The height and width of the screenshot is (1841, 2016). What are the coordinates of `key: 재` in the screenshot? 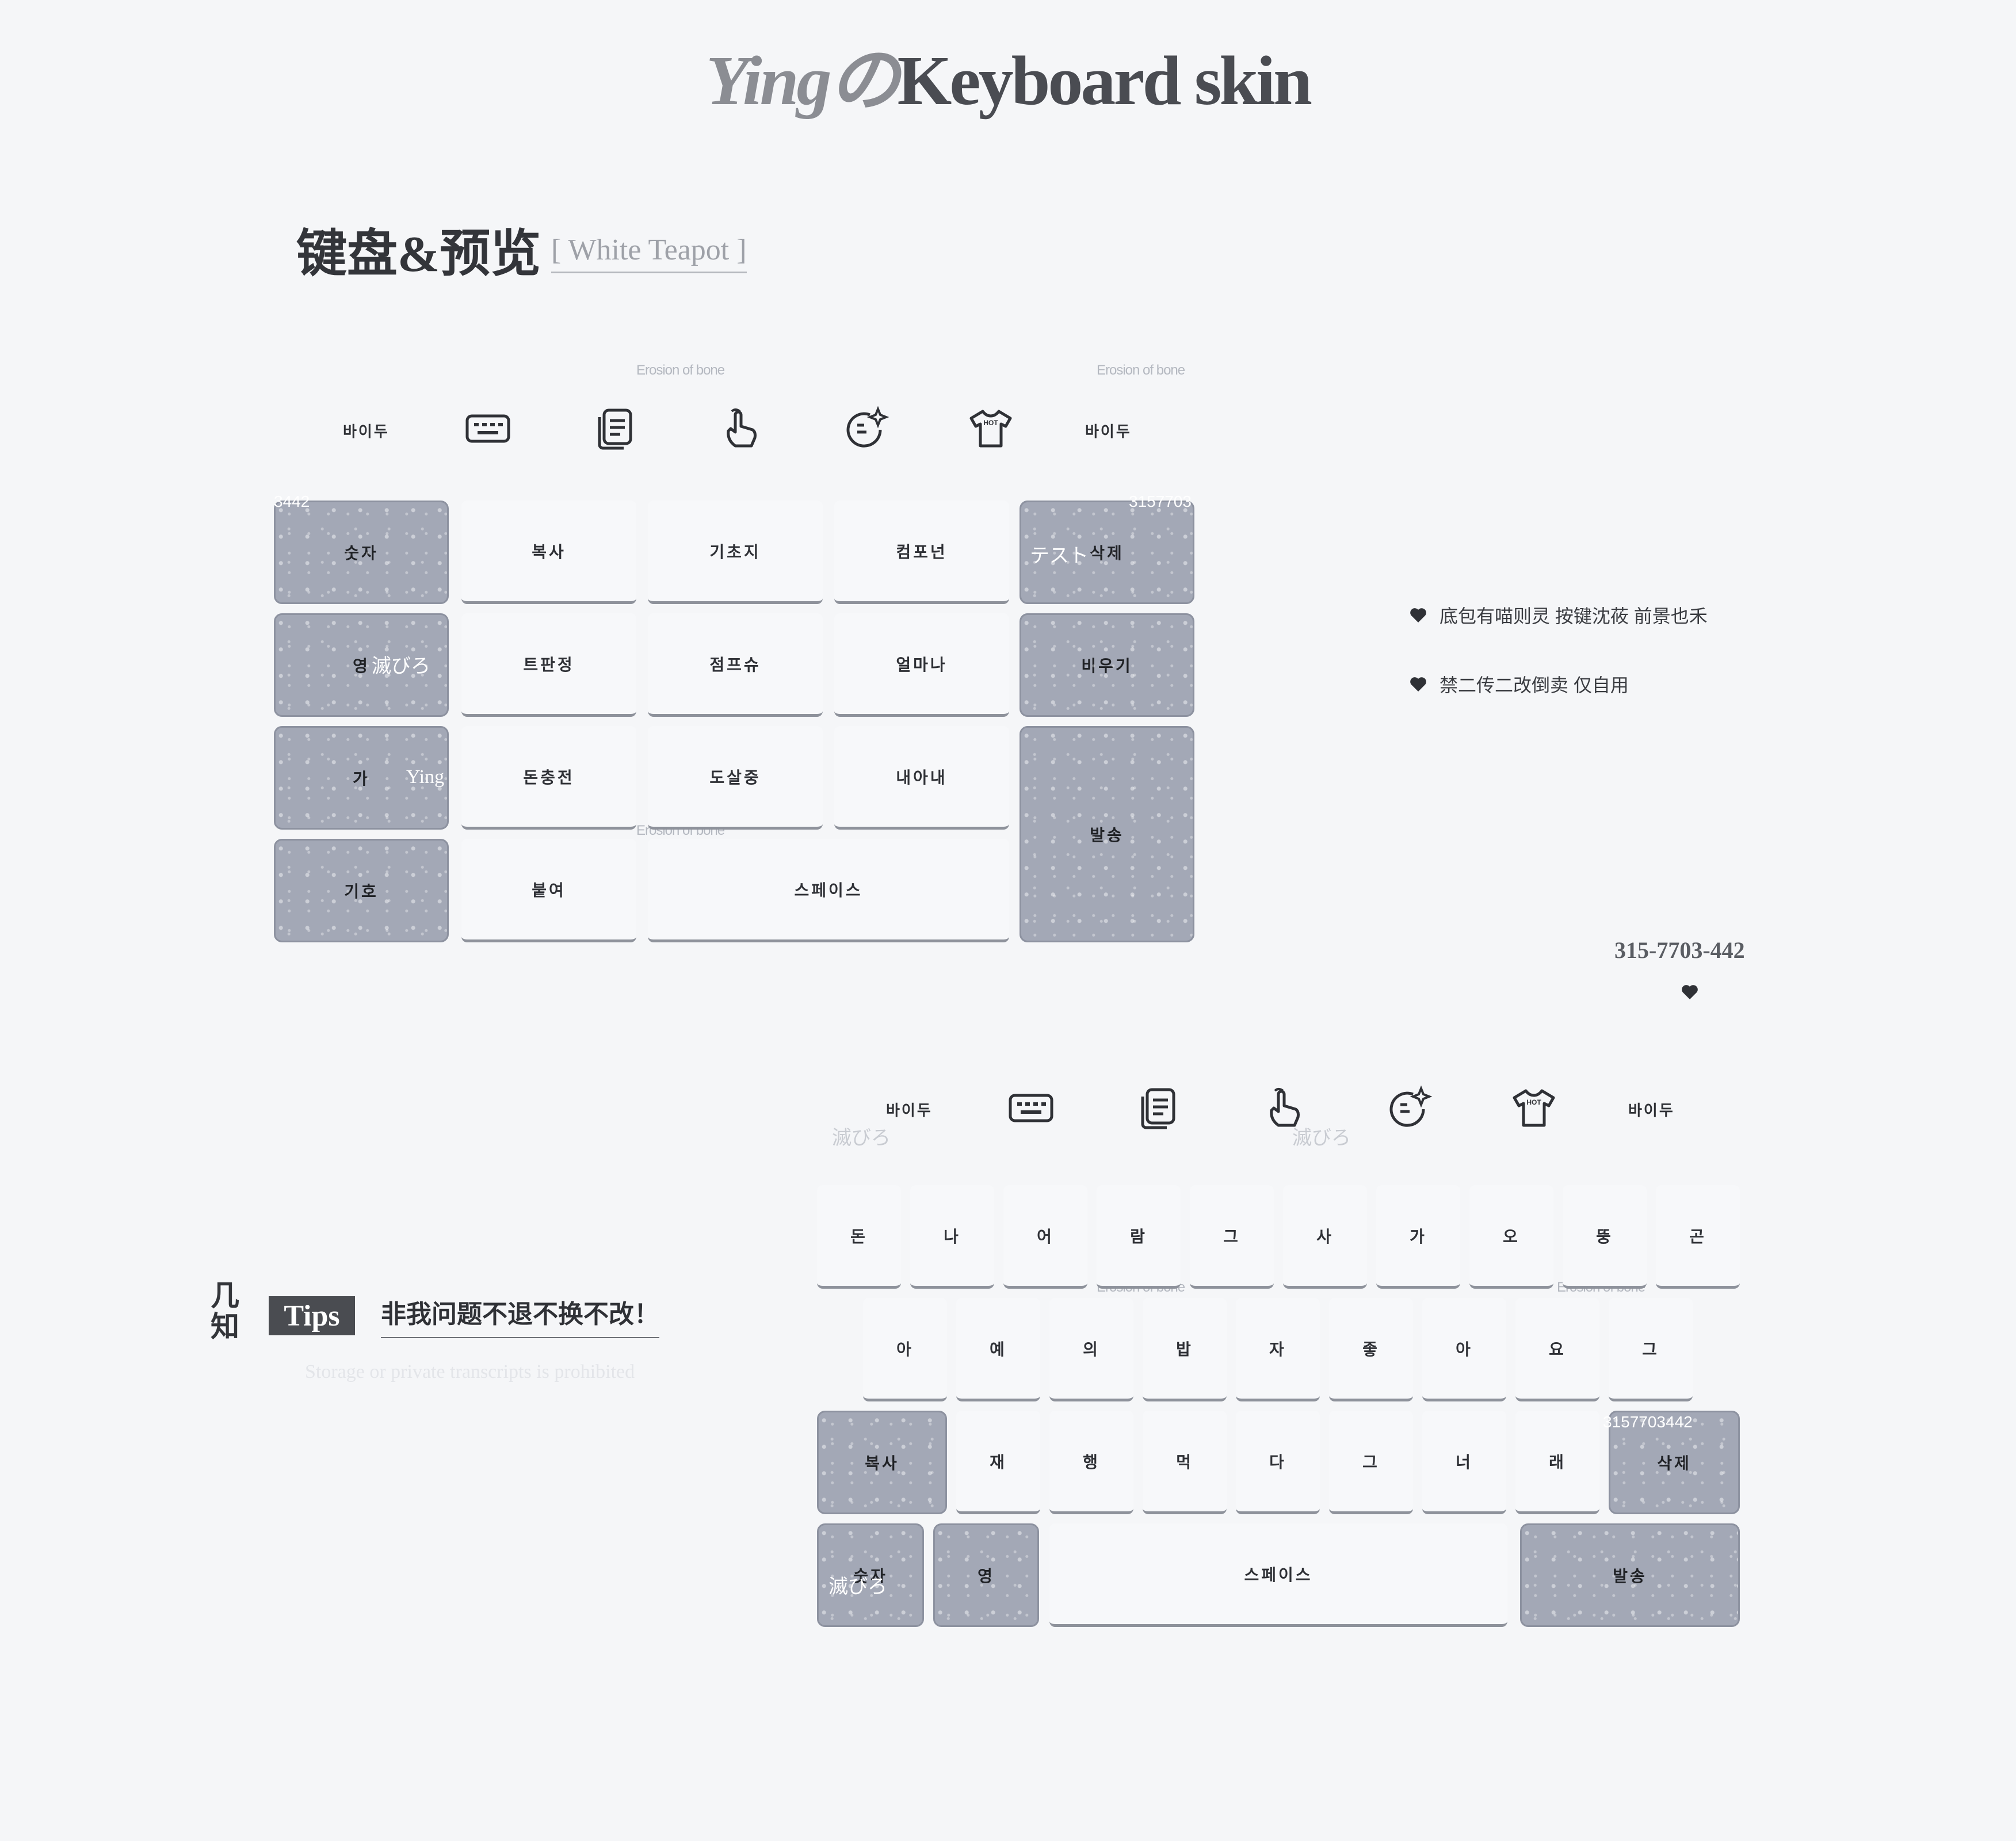 It's located at (998, 1463).